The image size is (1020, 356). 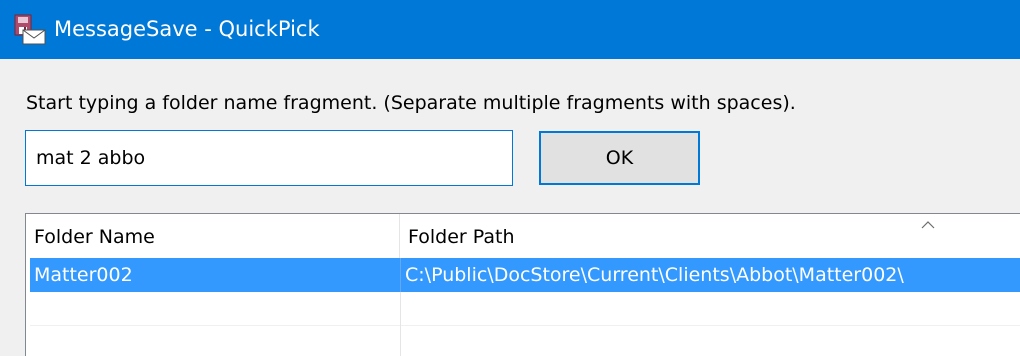 I want to click on column-header-folder-name: Folder Name, so click(x=213, y=236).